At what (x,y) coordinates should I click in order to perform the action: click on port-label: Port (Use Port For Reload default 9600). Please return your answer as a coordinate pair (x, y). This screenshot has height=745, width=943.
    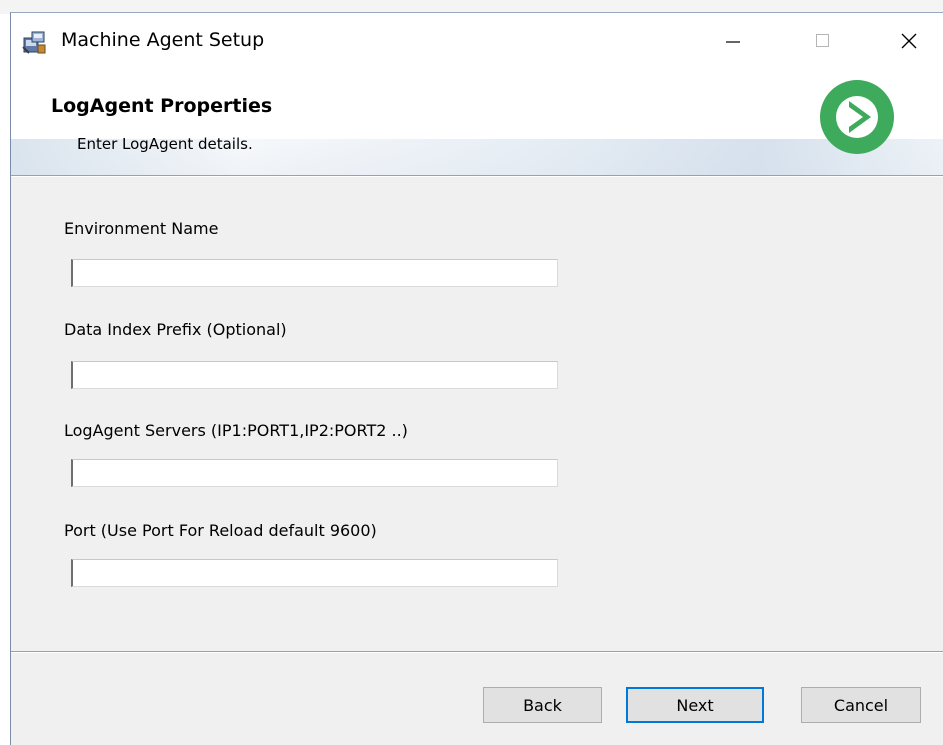
    Looking at the image, I should click on (220, 530).